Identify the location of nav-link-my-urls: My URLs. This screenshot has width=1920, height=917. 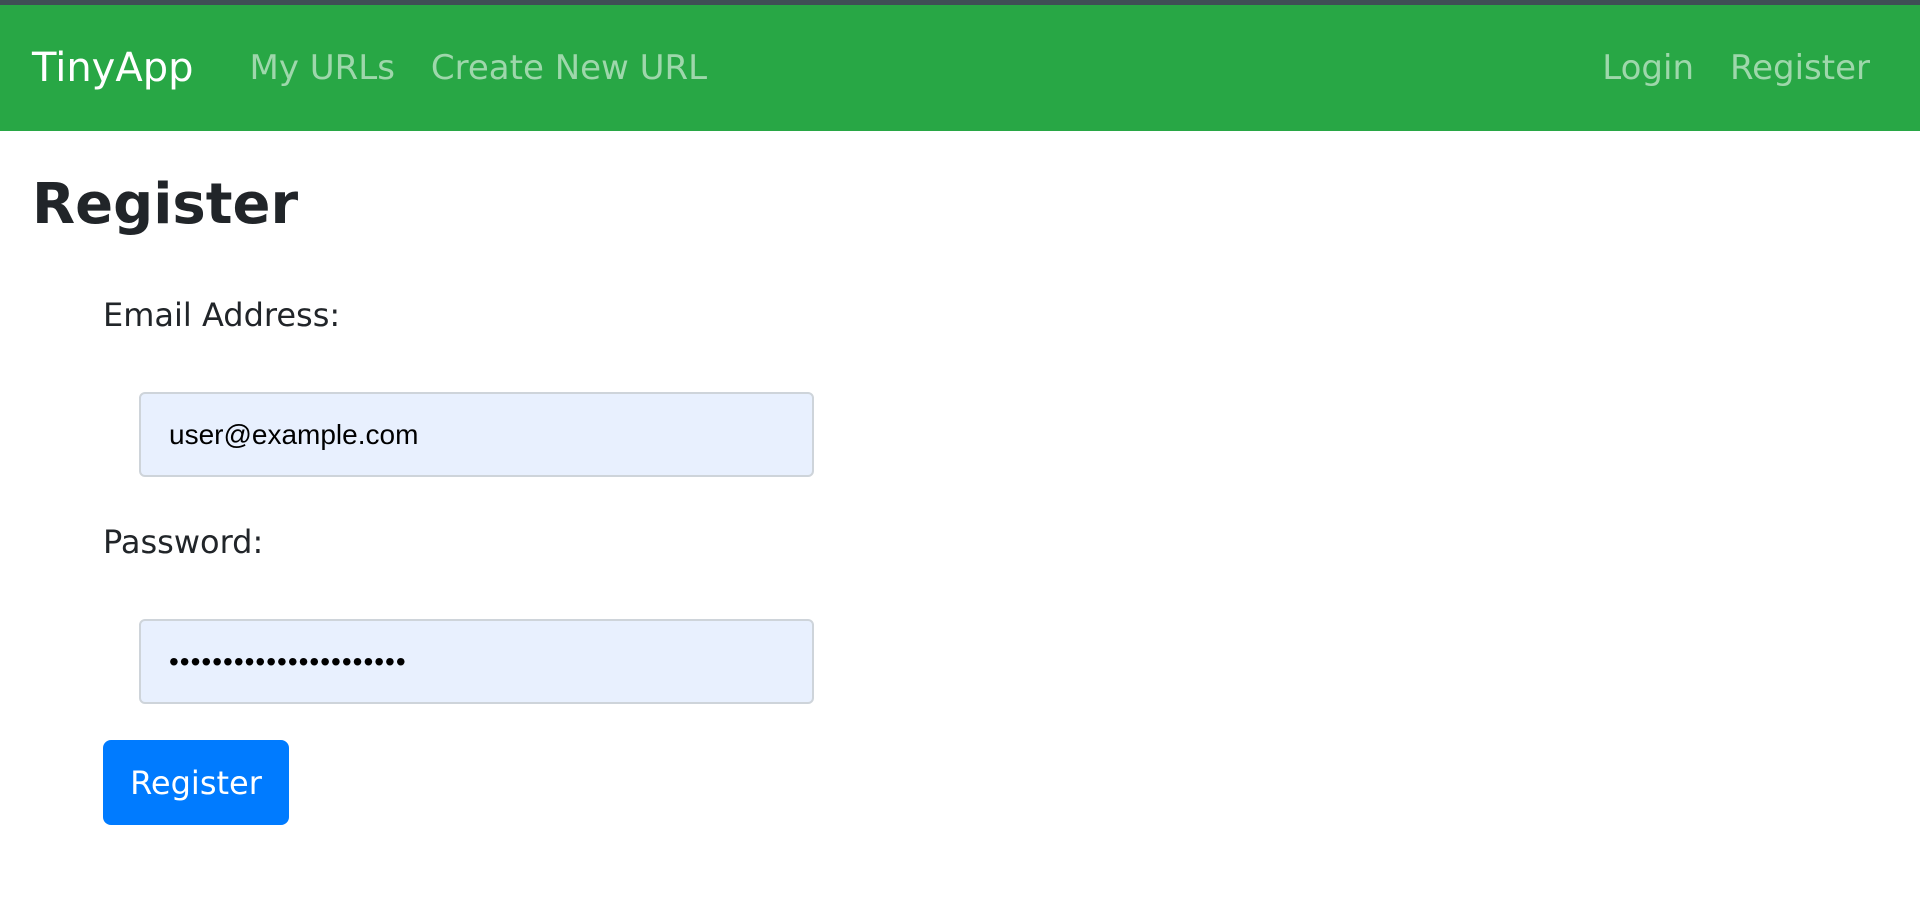
(321, 68).